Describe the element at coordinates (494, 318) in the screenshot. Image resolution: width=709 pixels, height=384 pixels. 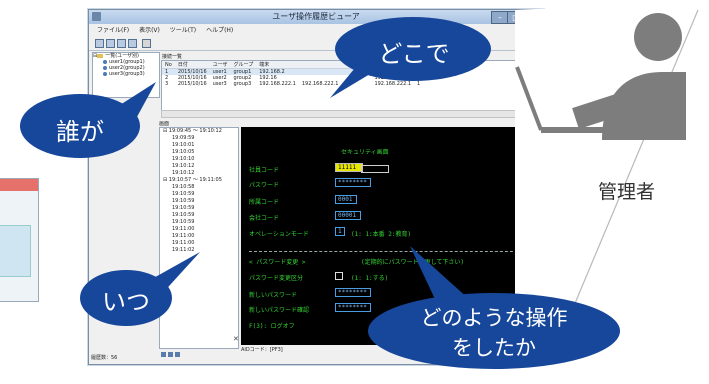
I see `callout-what-text-line1: どのような操作` at that location.